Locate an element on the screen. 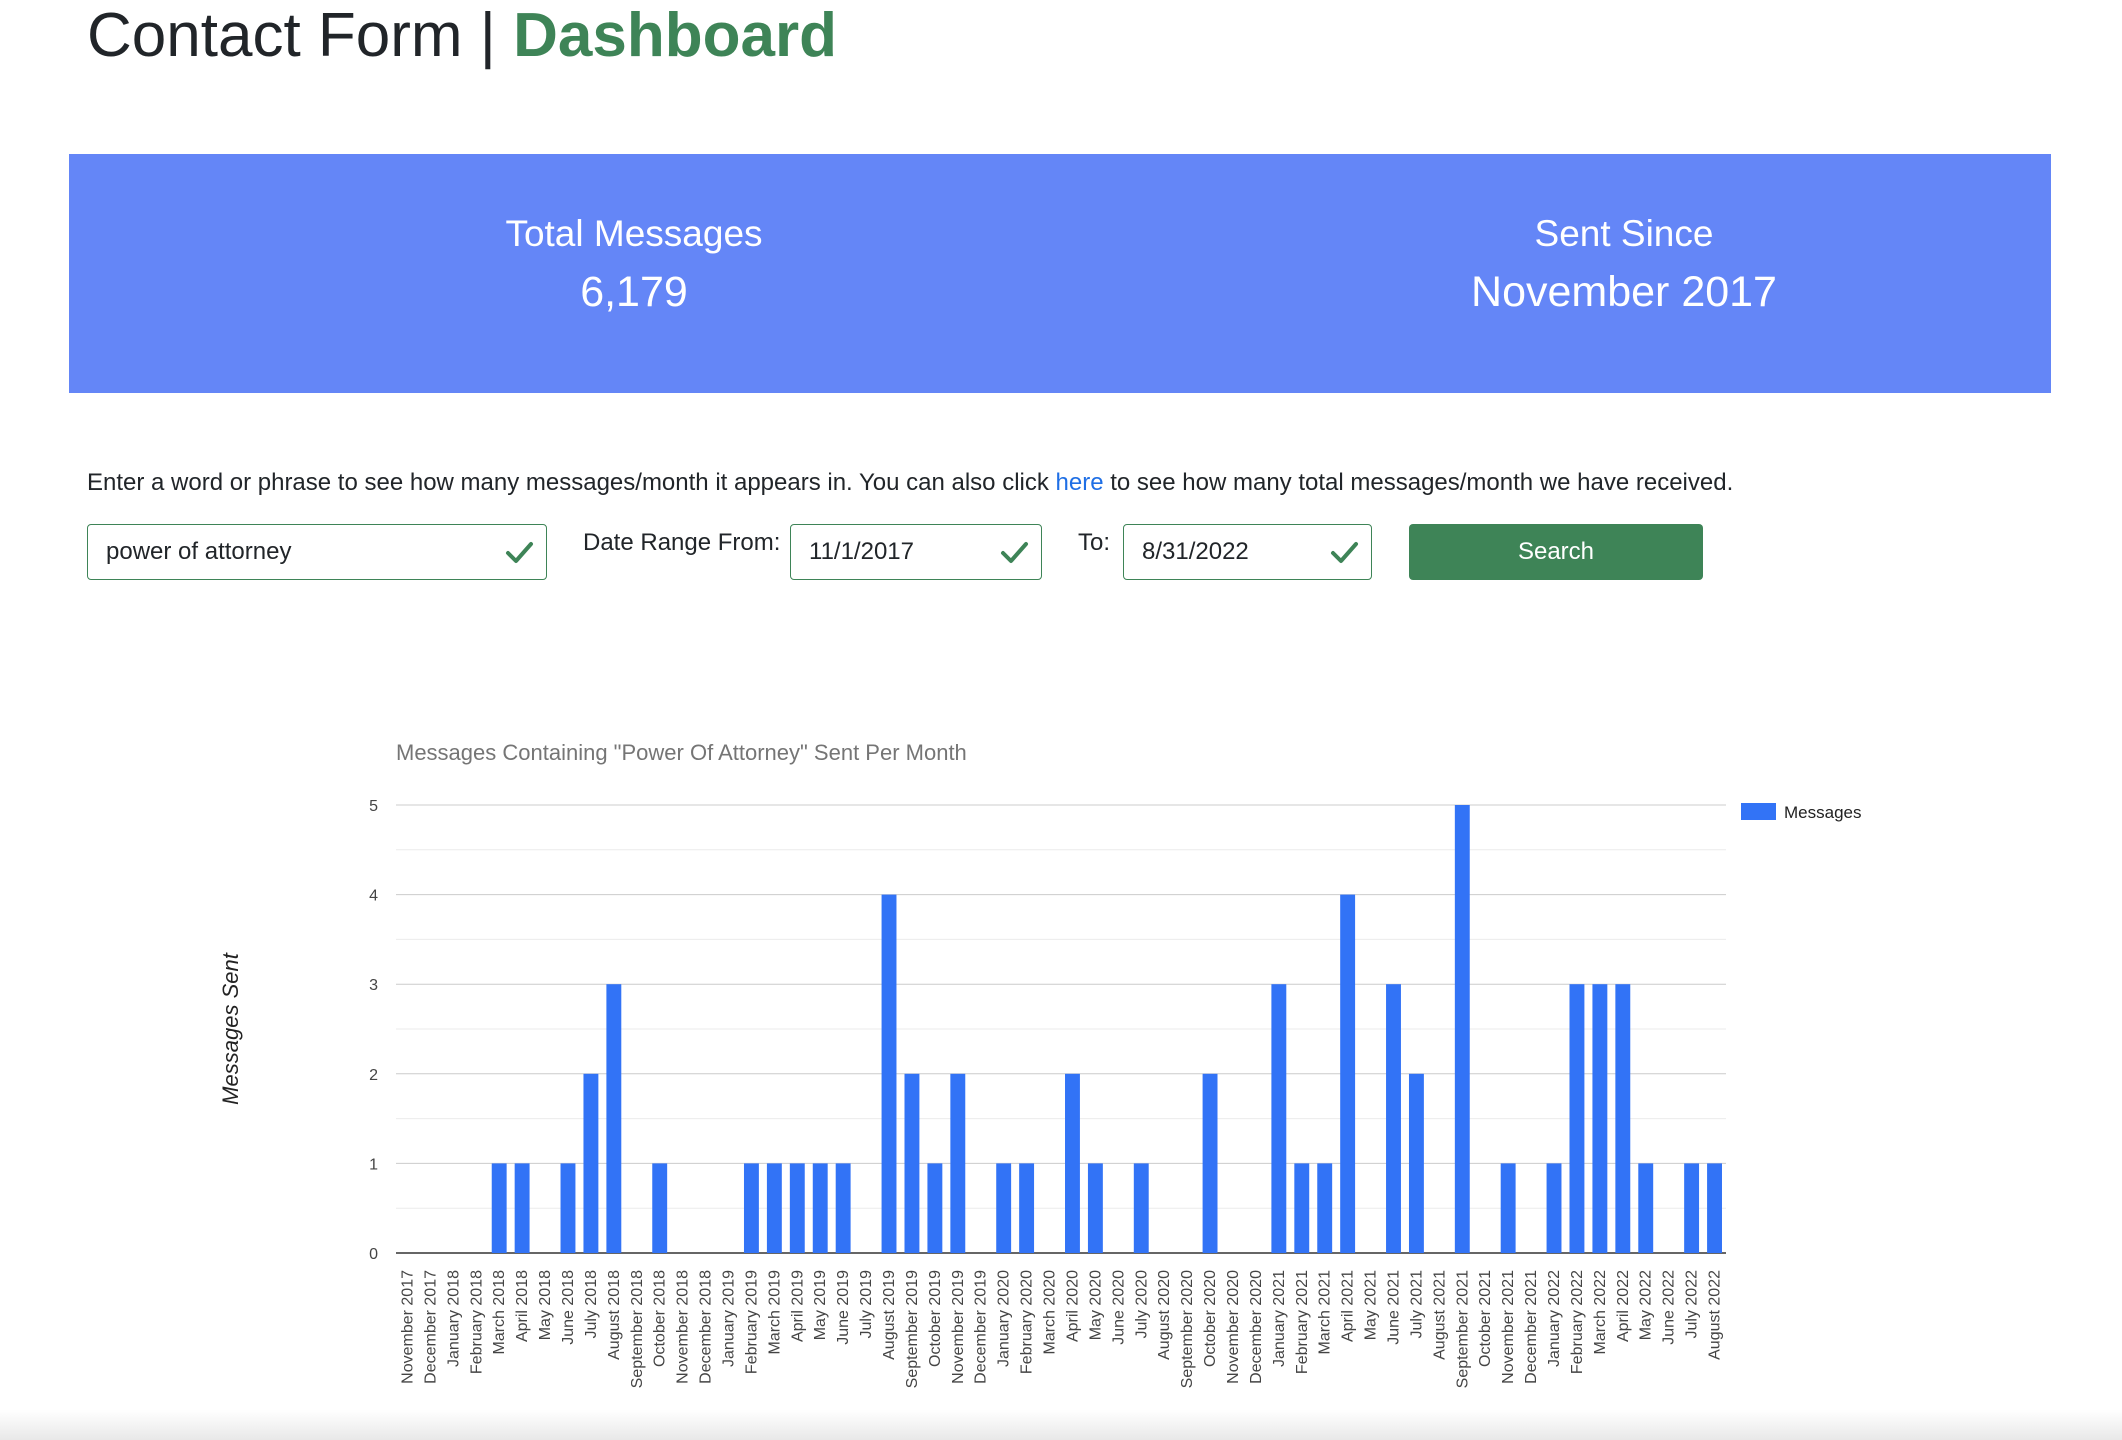 This screenshot has height=1440, width=2122. chart-xtick-label: April 2018 is located at coordinates (522, 1306).